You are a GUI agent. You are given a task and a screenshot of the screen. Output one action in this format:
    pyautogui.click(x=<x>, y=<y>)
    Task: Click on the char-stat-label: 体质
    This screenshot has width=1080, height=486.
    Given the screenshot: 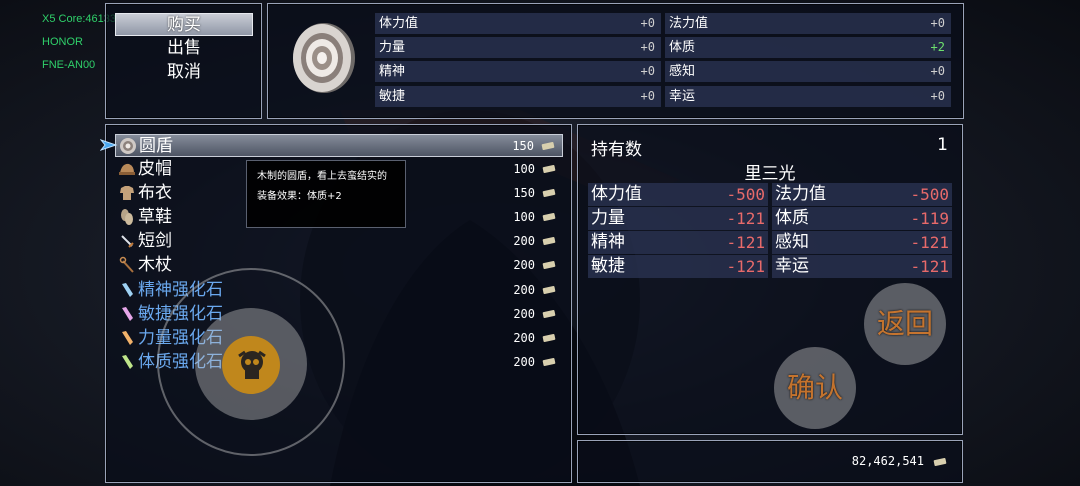 What is the action you would take?
    pyautogui.click(x=792, y=218)
    